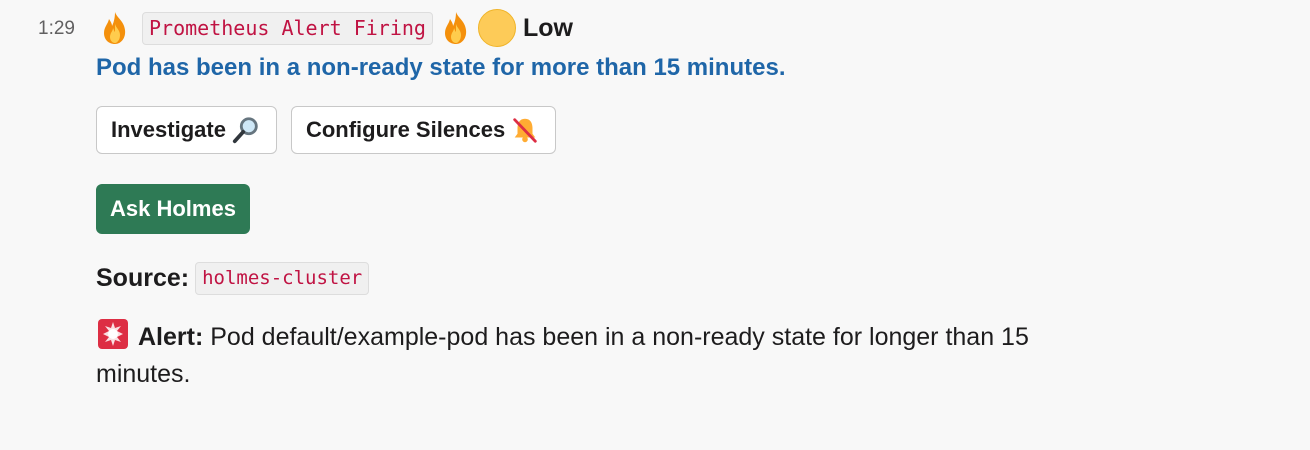  Describe the element at coordinates (143, 278) in the screenshot. I see `source-label: Source:` at that location.